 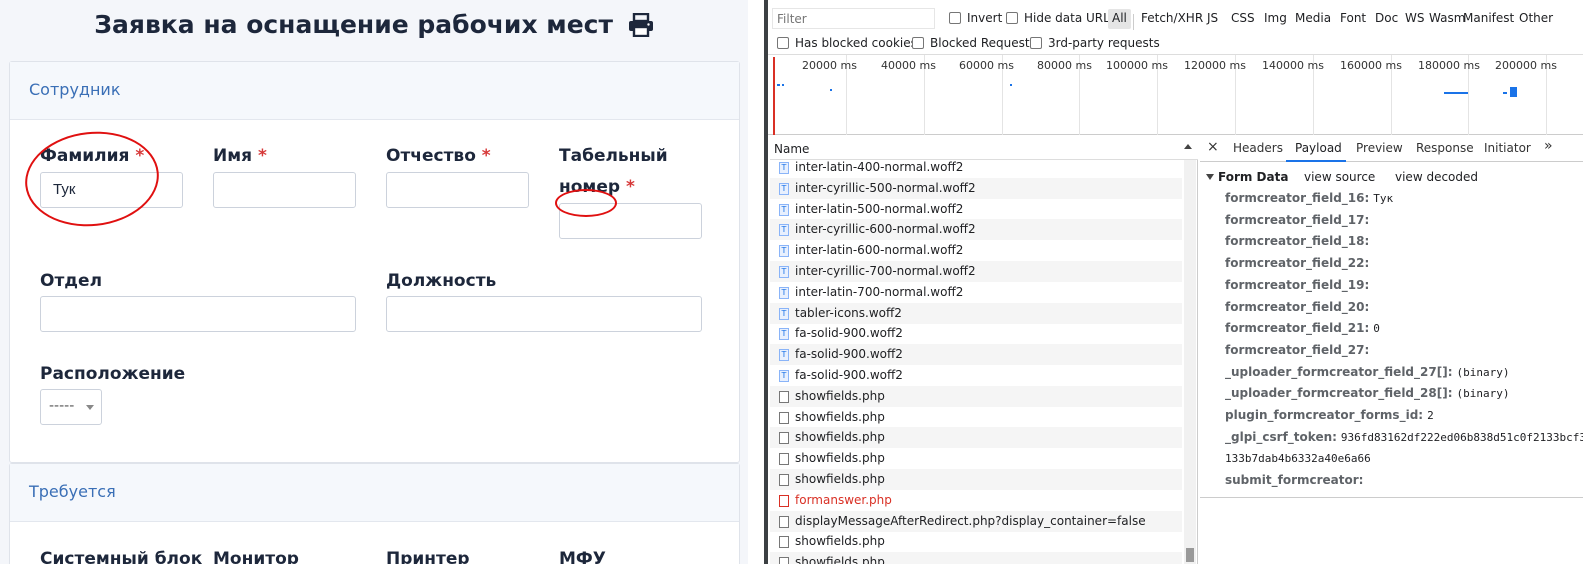 What do you see at coordinates (1119, 19) in the screenshot?
I see `type-filter-all: All` at bounding box center [1119, 19].